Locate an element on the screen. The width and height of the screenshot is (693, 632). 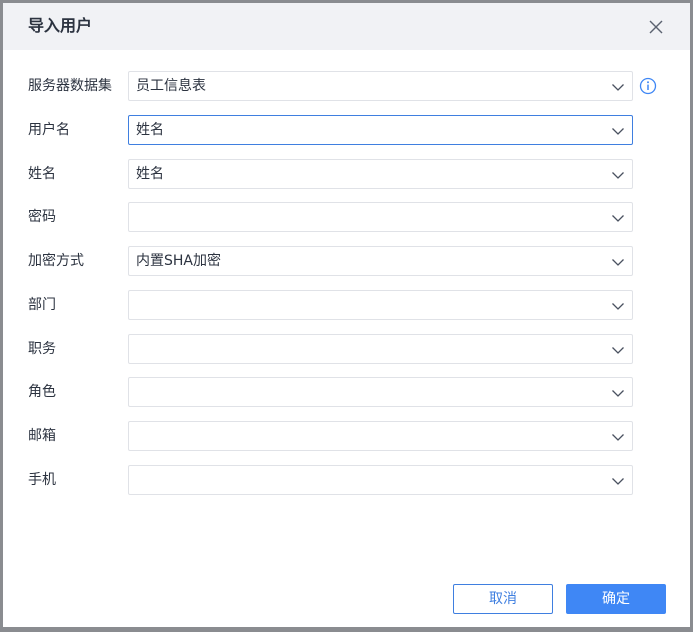
position-select is located at coordinates (380, 349).